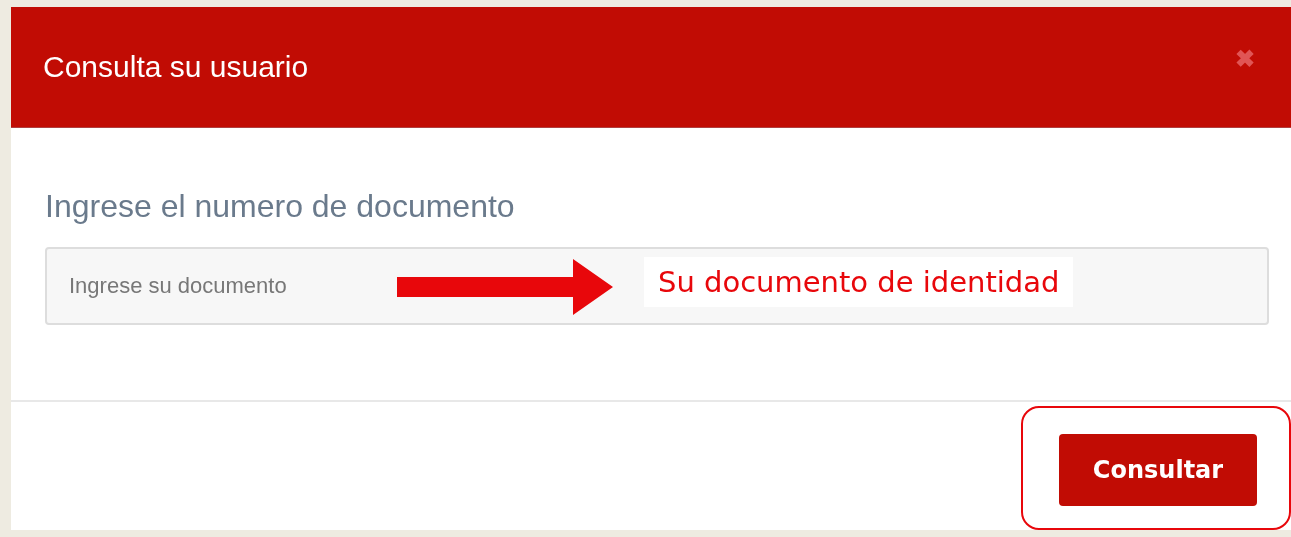  Describe the element at coordinates (280, 206) in the screenshot. I see `field-label: Ingrese el numero de documento` at that location.